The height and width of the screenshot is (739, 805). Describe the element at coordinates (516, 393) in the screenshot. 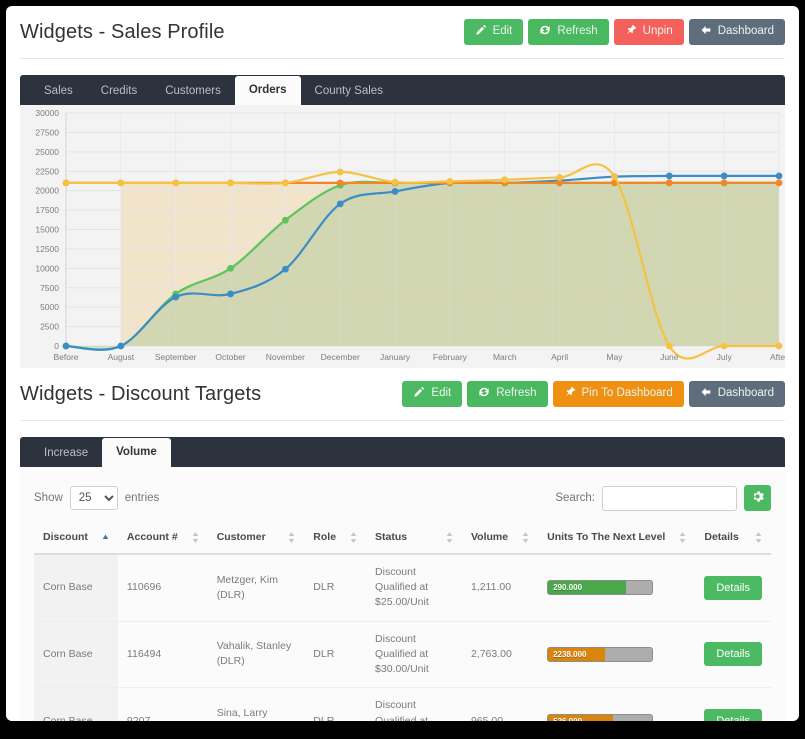

I see `refresh-button-2-label: Refresh` at that location.